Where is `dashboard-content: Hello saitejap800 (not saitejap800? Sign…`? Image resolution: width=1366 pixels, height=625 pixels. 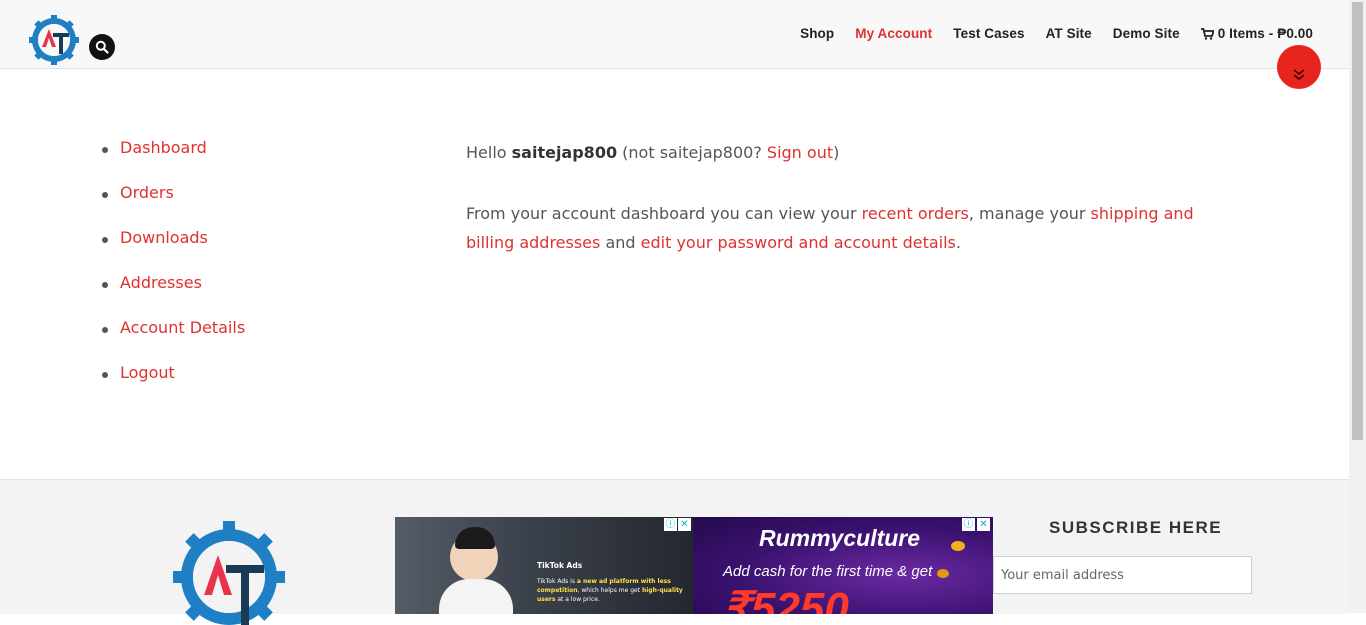
dashboard-content: Hello saitejap800 (not saitejap800? Sign… is located at coordinates (836, 213).